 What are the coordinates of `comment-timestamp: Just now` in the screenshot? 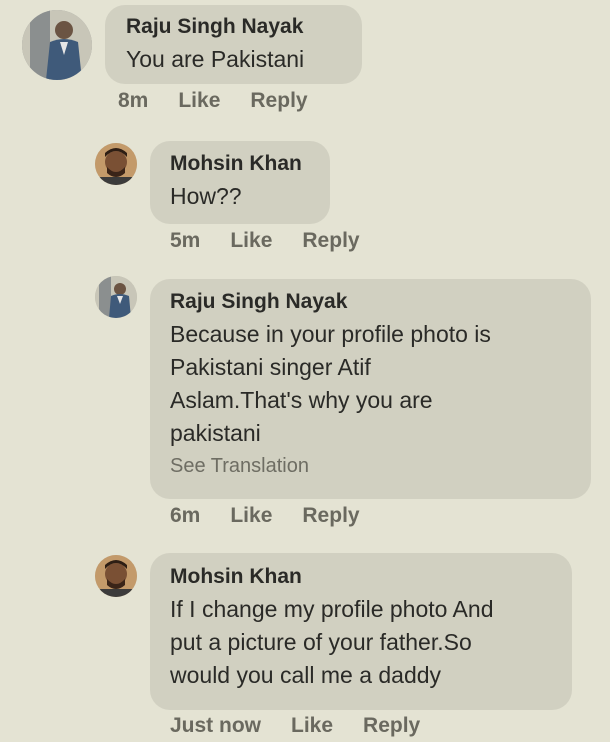 It's located at (216, 725).